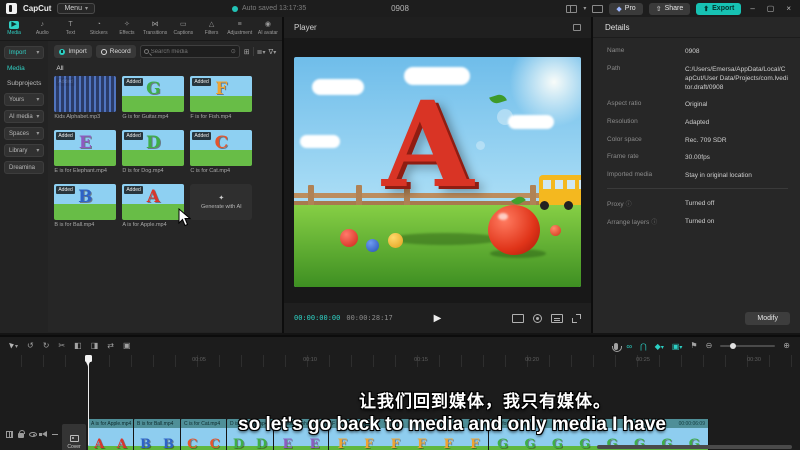  I want to click on media-item-a: Added A A is for Apple.mp4, so click(153, 206).